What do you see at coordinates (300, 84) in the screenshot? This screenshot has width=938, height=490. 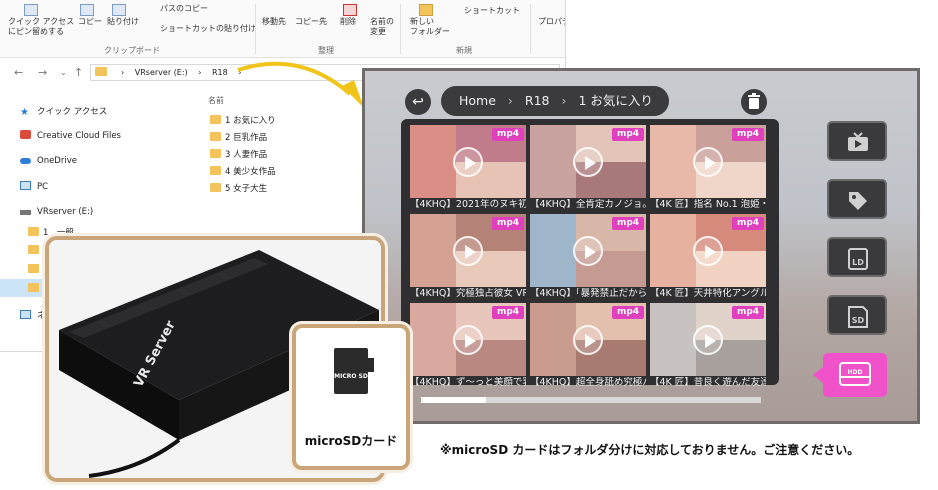 I see `curved-arrow-icon` at bounding box center [300, 84].